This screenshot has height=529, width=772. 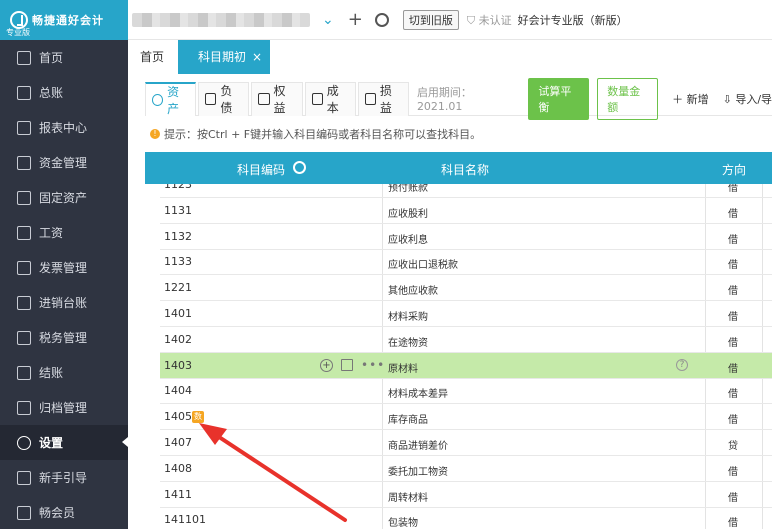 I want to click on table-row: 1401 材料采购 借, so click(x=466, y=314).